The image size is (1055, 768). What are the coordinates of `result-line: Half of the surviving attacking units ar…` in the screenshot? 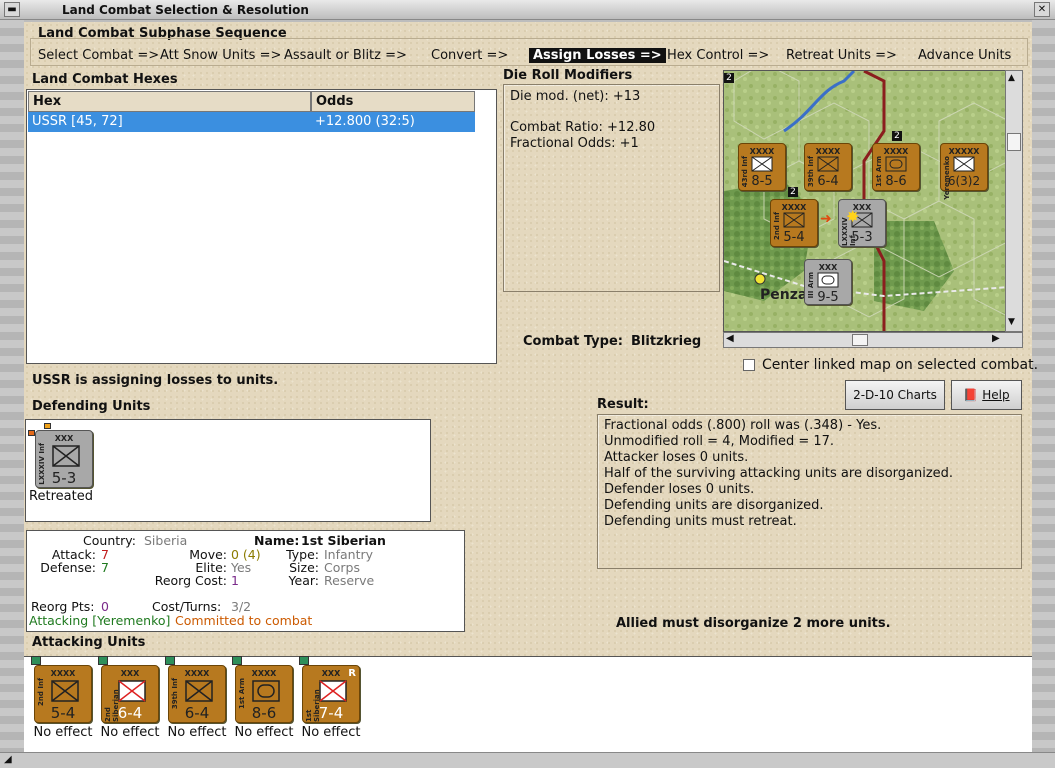 It's located at (779, 473).